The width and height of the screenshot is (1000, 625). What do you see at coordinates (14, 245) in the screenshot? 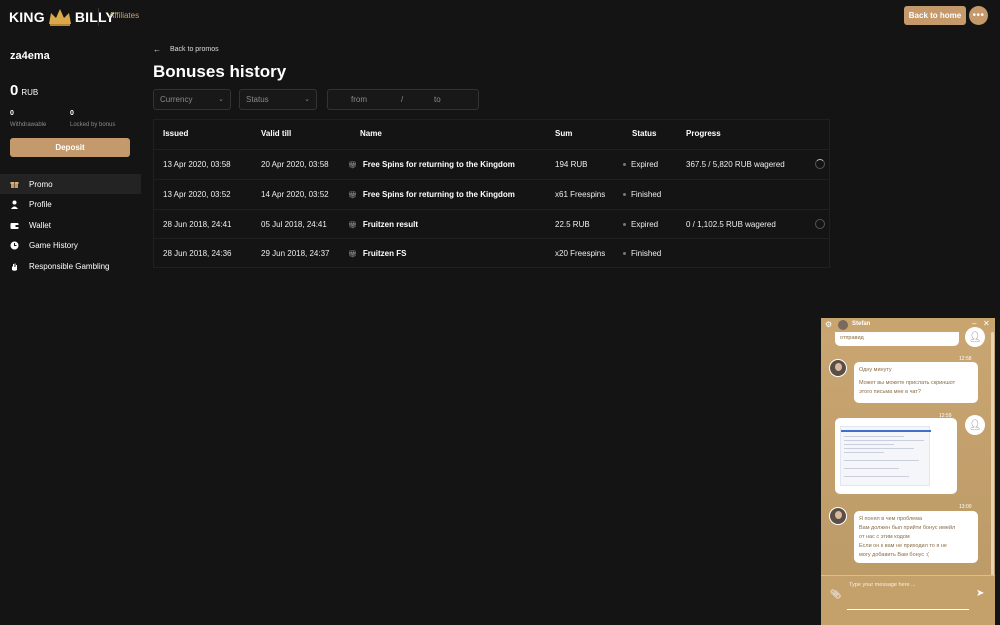
I see `clock-icon` at bounding box center [14, 245].